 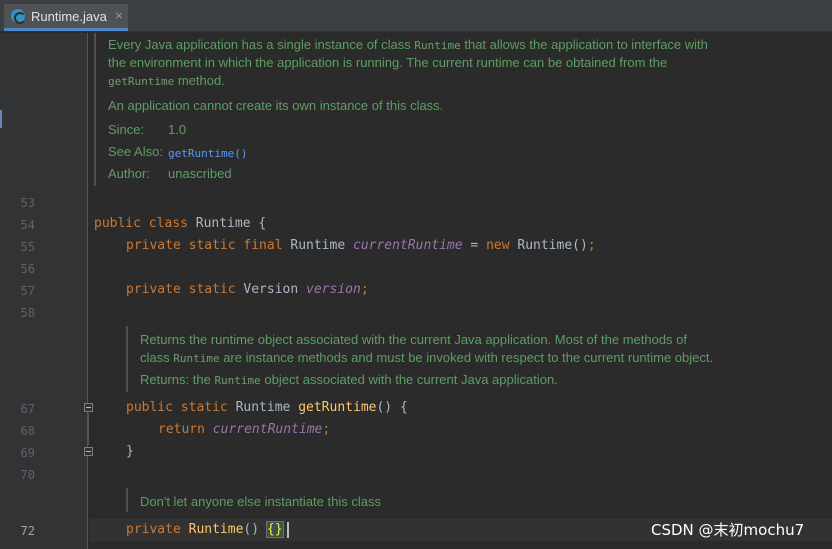 I want to click on matched-brace: {}, so click(x=274, y=529).